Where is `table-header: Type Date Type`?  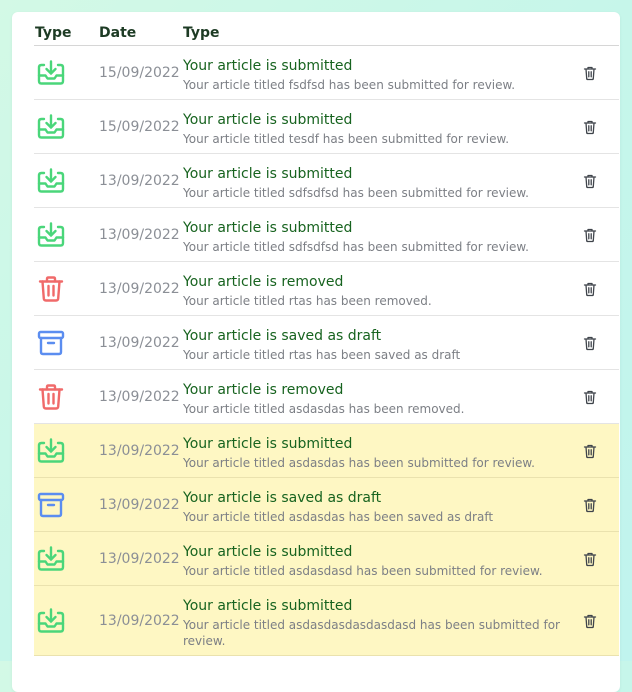
table-header: Type Date Type is located at coordinates (326, 29).